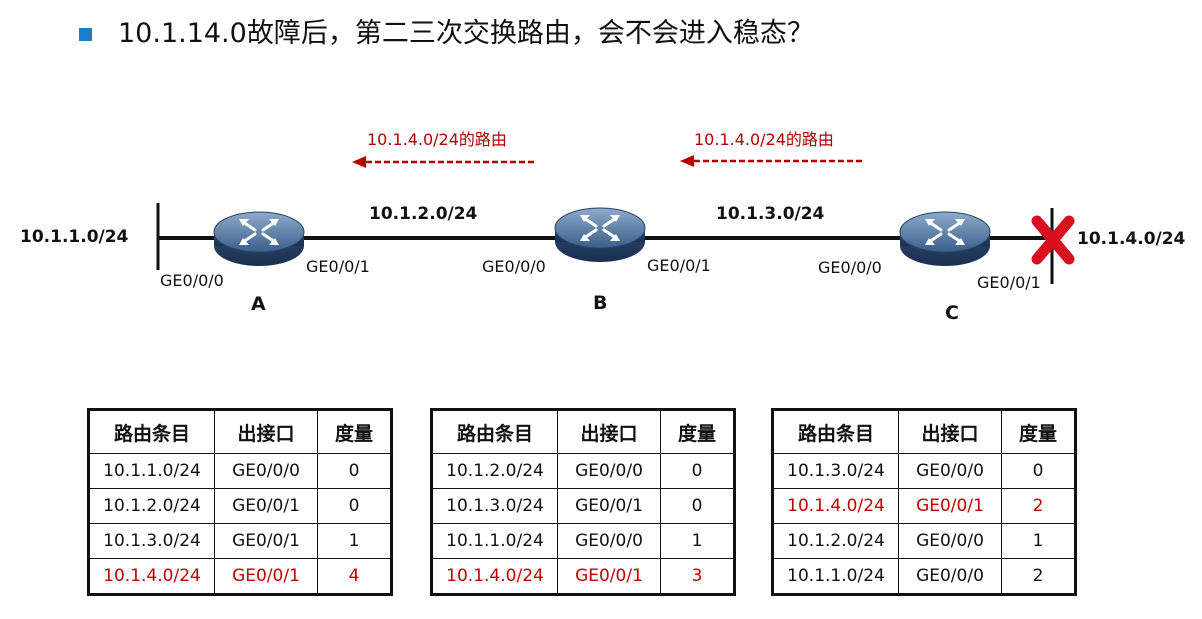 The image size is (1202, 619). I want to click on route-arrow-left-head, so click(359, 162).